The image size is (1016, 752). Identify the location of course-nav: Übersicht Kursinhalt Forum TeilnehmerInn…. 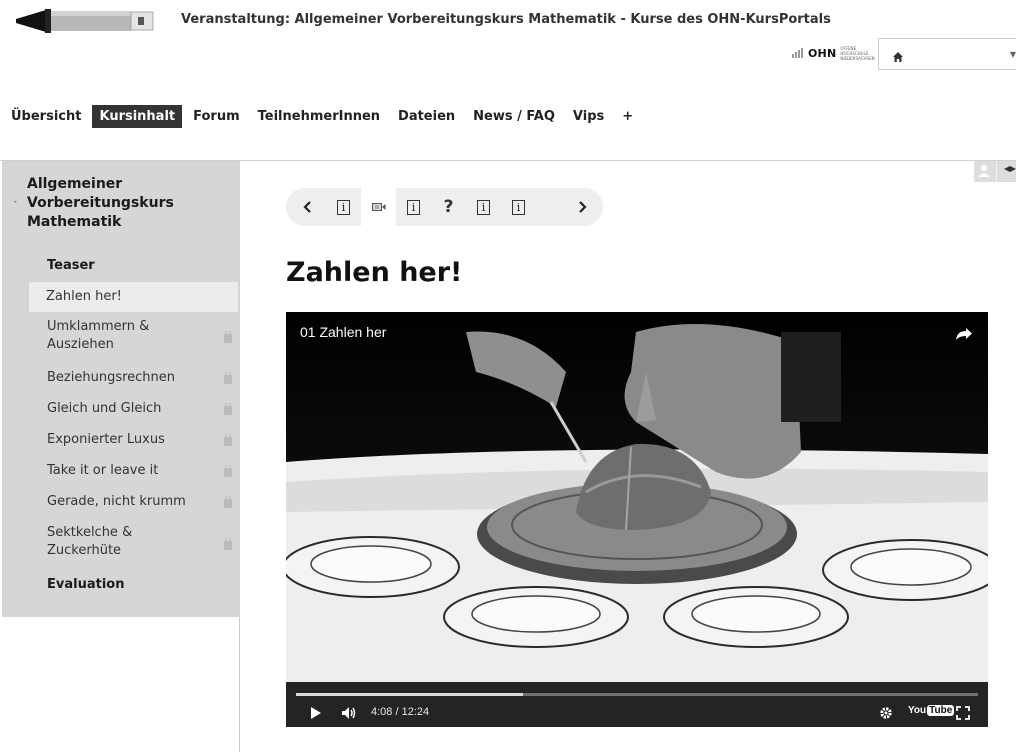
(322, 116).